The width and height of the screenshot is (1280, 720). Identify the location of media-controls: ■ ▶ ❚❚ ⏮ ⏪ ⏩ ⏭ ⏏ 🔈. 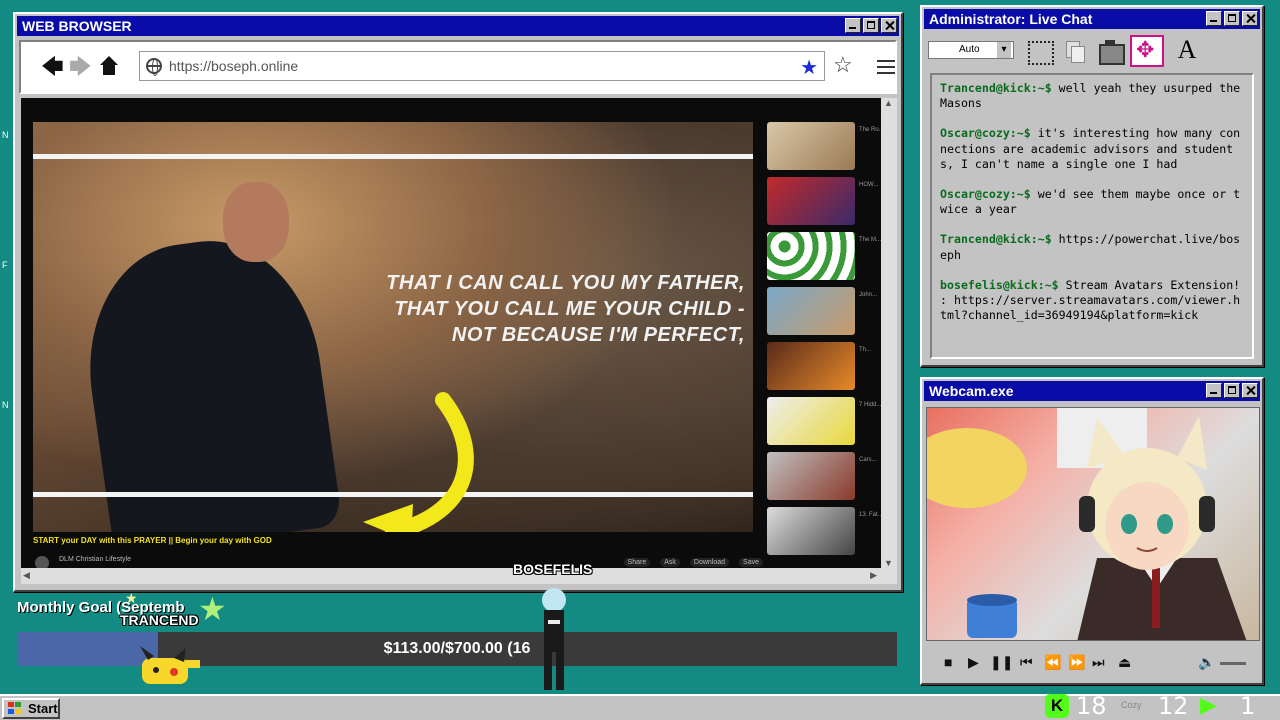
(1092, 663).